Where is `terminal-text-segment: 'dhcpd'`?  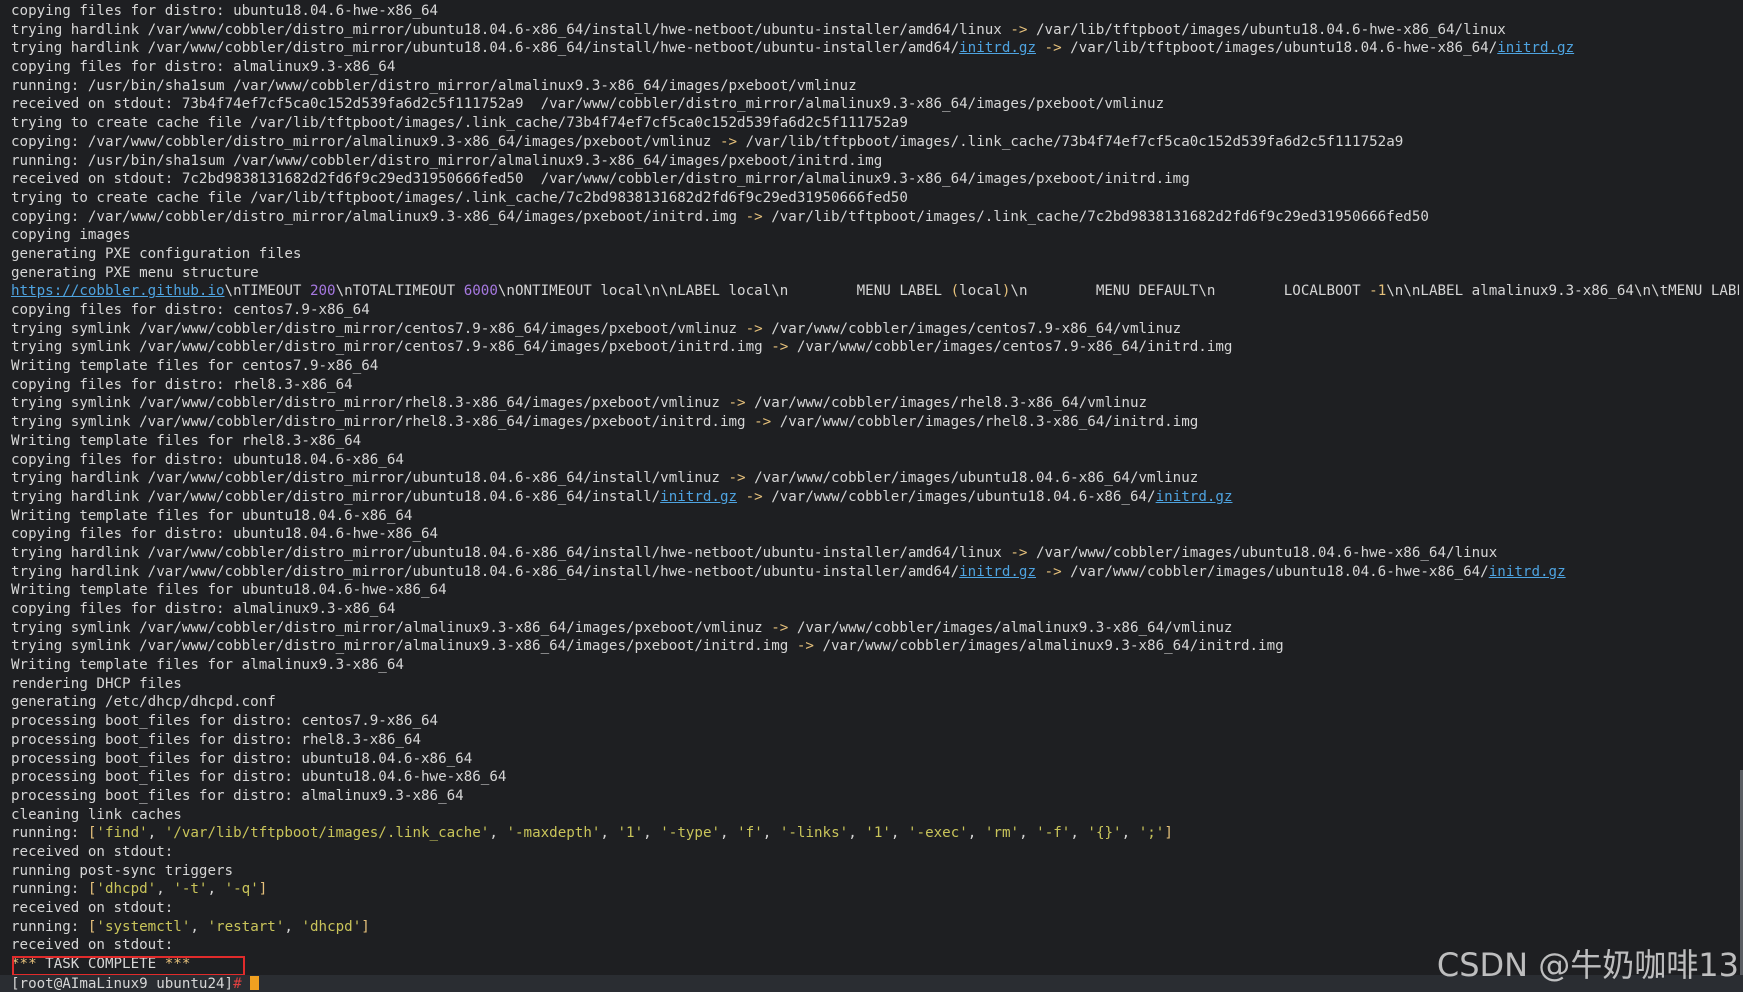 terminal-text-segment: 'dhcpd' is located at coordinates (126, 889).